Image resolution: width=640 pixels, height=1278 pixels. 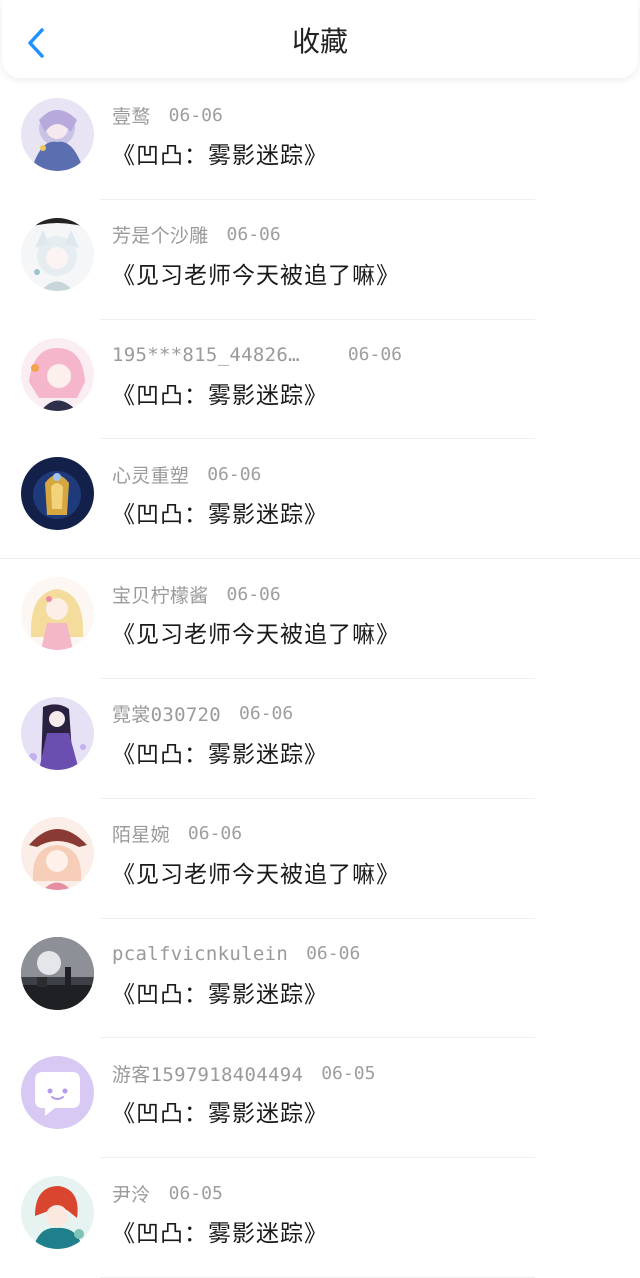 What do you see at coordinates (319, 41) in the screenshot?
I see `page-title: 收藏` at bounding box center [319, 41].